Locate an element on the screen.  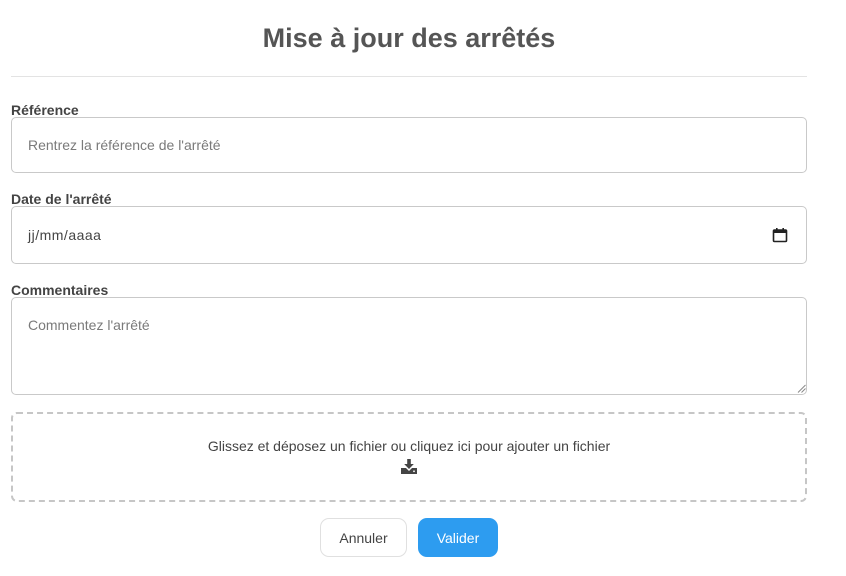
date-input: jj/mm/aaaa is located at coordinates (409, 235).